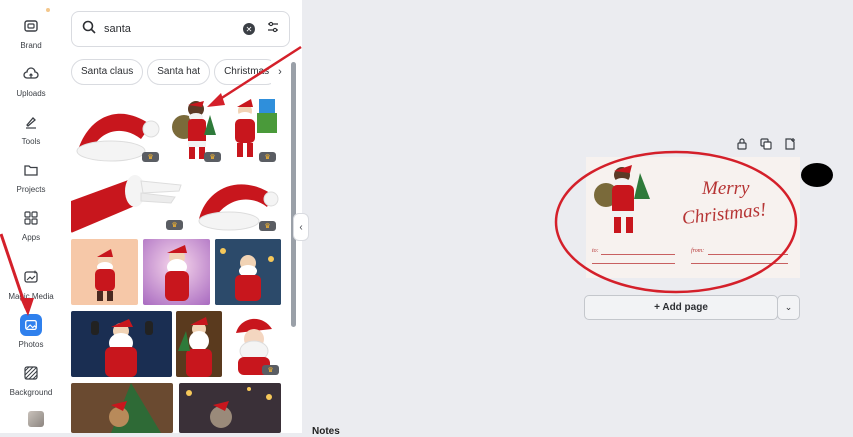 This screenshot has height=437, width=853. Describe the element at coordinates (121, 344) in the screenshot. I see `result-santa-photo-blue` at that location.